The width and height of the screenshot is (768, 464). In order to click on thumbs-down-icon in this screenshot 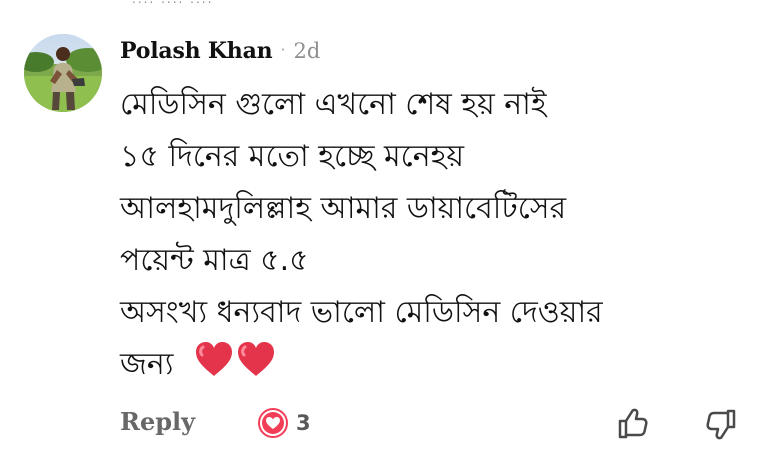, I will do `click(721, 424)`.